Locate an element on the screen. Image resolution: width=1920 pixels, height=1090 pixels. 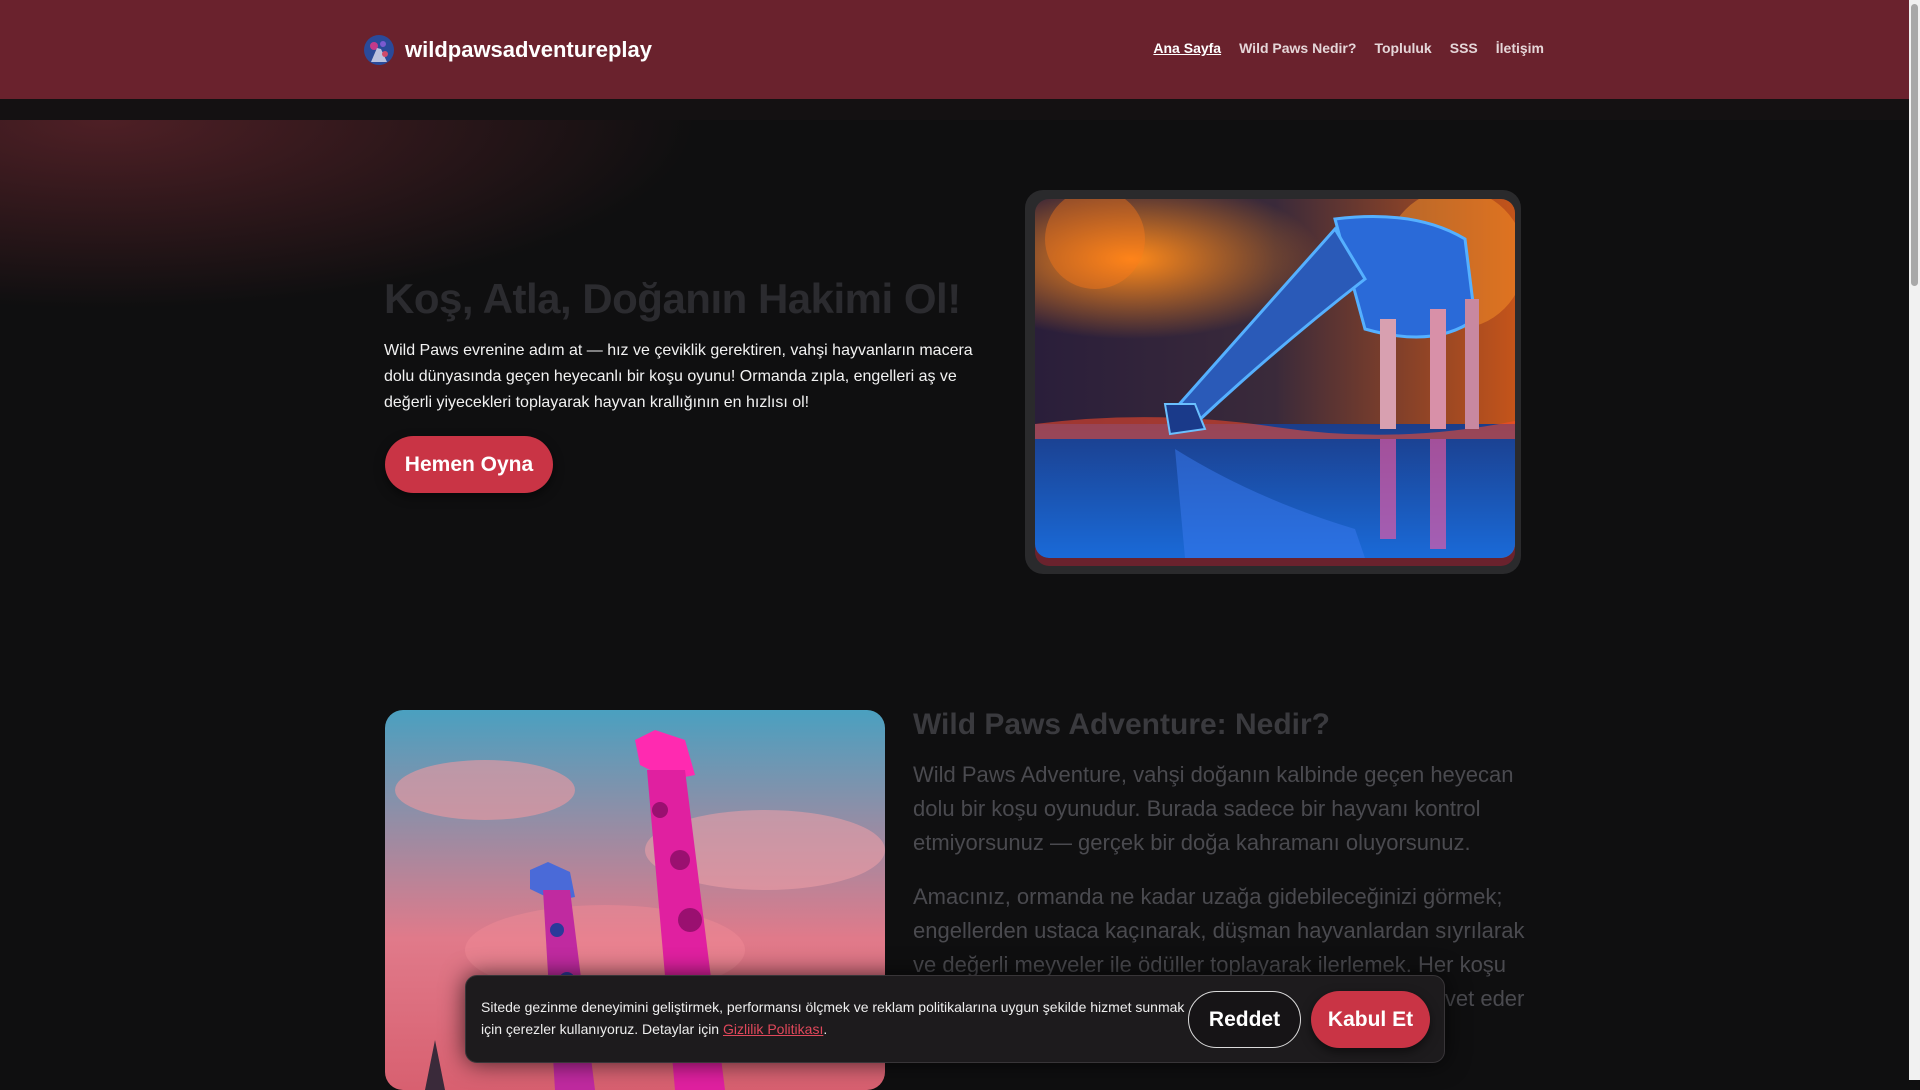
hero-title: Koş, Atla, Doğanın Hakimi Ol! is located at coordinates (672, 298).